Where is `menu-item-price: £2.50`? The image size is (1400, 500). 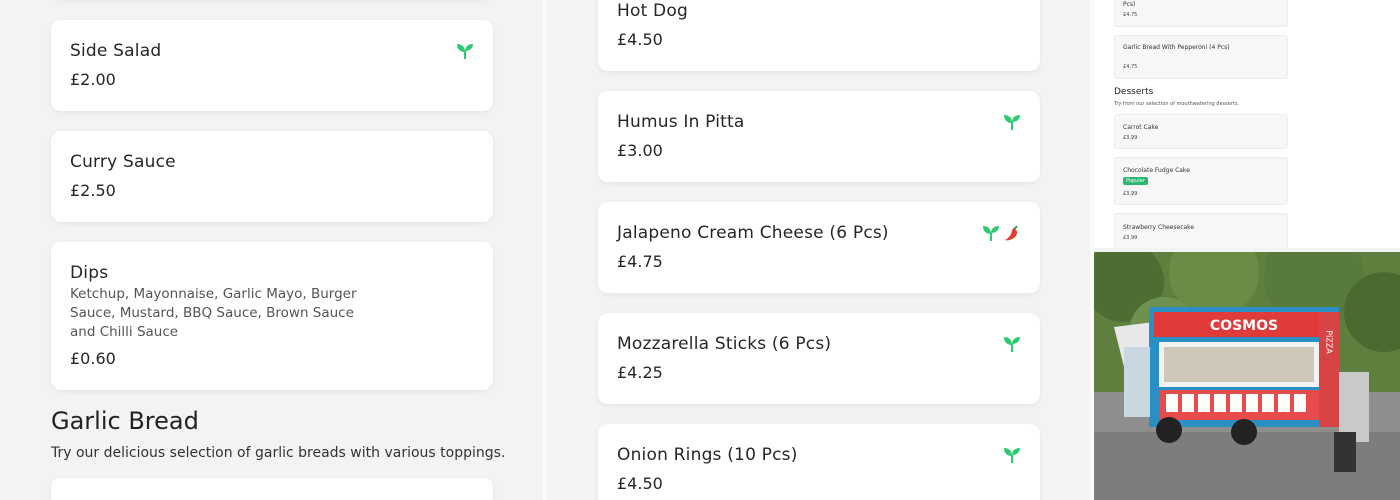
menu-item-price: £2.50 is located at coordinates (93, 190).